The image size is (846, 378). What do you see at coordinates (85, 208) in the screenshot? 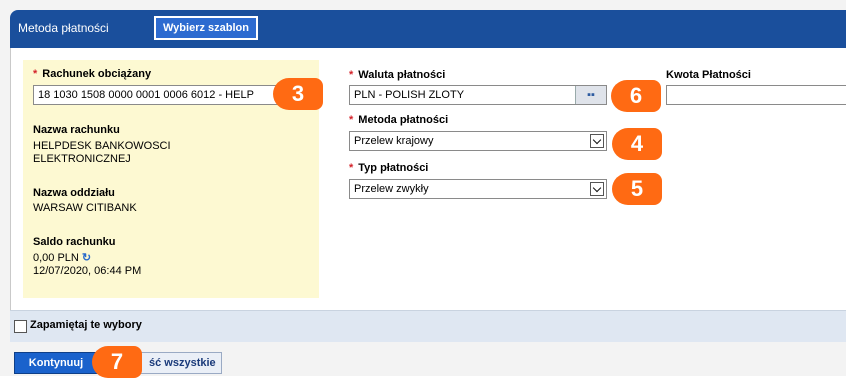
I see `branch-name-value: WARSAW CITIBANK` at bounding box center [85, 208].